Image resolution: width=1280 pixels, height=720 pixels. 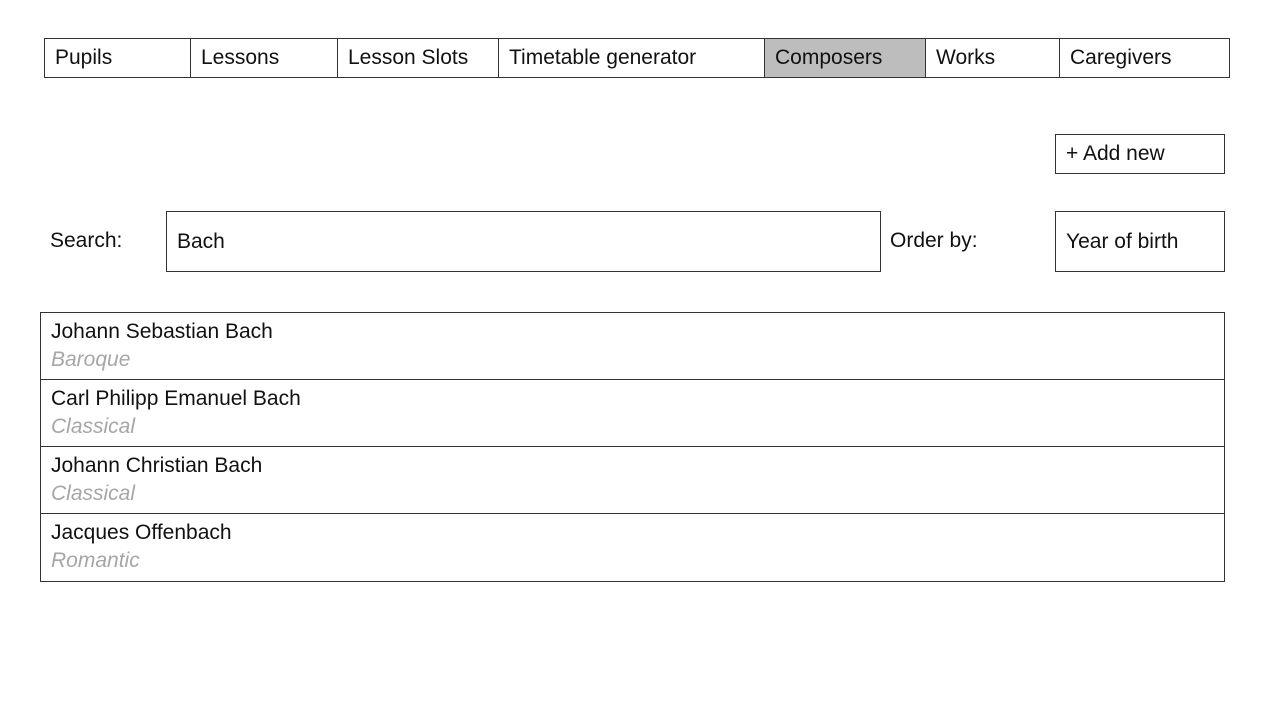 I want to click on tab-lesson-slots: Lesson Slots, so click(x=418, y=58).